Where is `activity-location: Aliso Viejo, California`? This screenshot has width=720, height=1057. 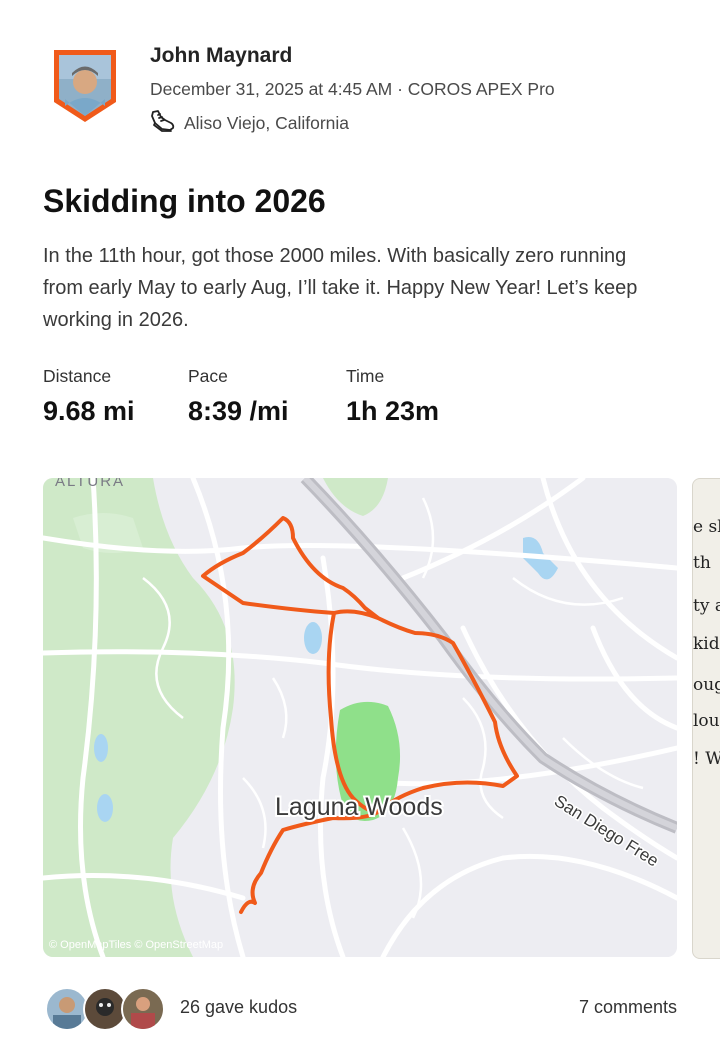 activity-location: Aliso Viejo, California is located at coordinates (267, 122).